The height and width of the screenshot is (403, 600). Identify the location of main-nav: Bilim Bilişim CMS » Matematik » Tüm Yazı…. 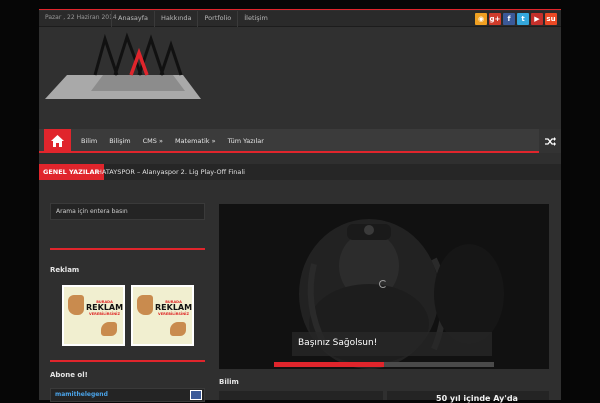
(300, 141).